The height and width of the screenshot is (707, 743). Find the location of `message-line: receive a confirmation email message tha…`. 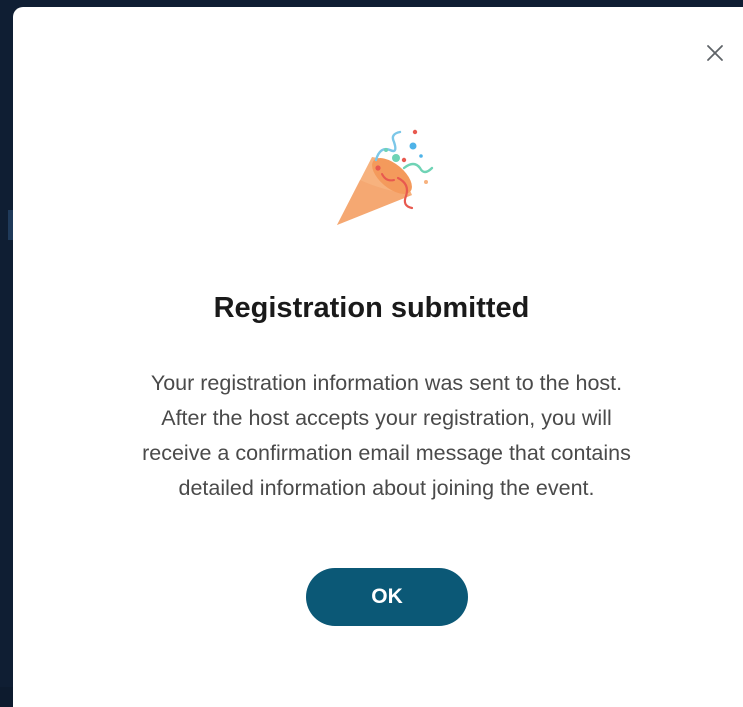

message-line: receive a confirmation email message tha… is located at coordinates (386, 453).